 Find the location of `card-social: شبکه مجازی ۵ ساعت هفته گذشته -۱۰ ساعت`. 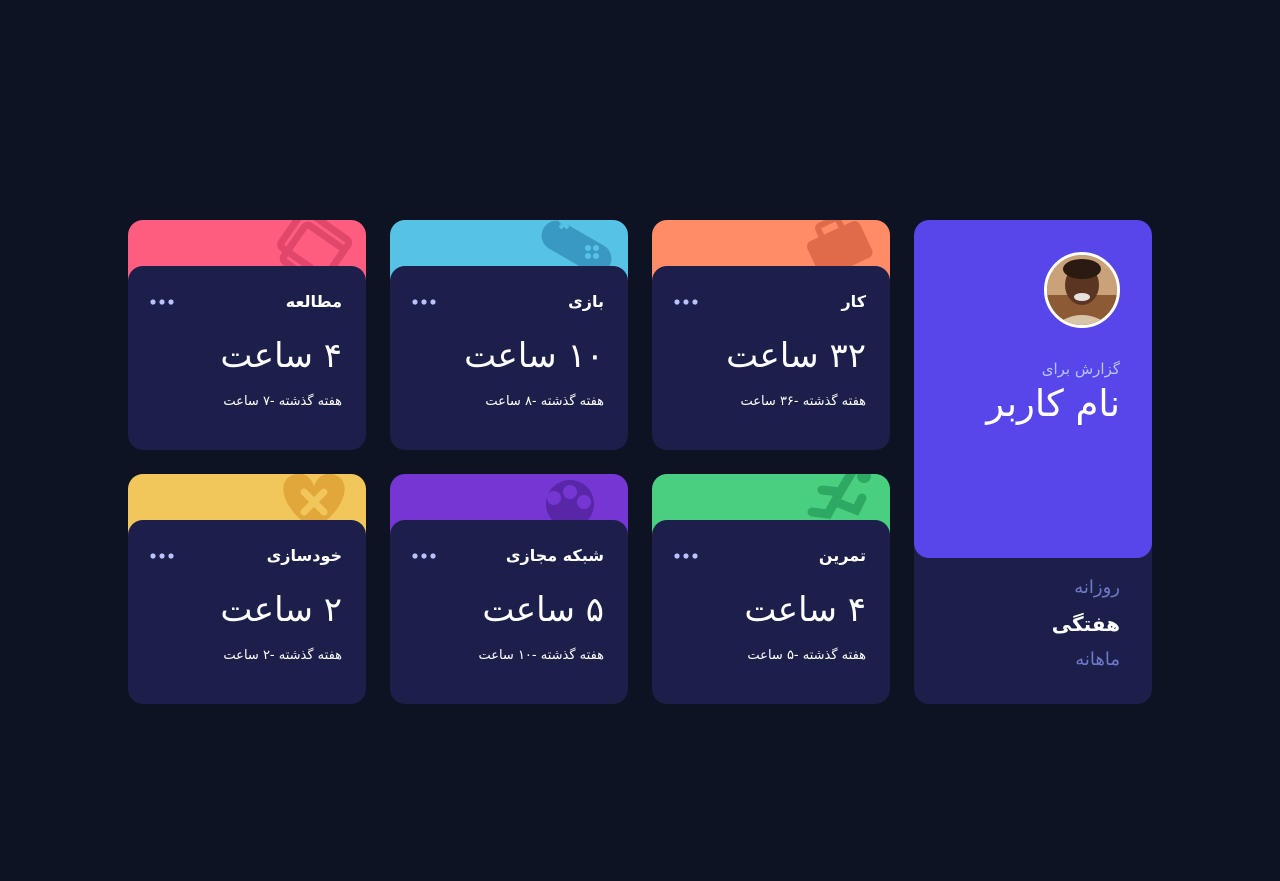

card-social: شبکه مجازی ۵ ساعت هفته گذشته -۱۰ ساعت is located at coordinates (509, 589).